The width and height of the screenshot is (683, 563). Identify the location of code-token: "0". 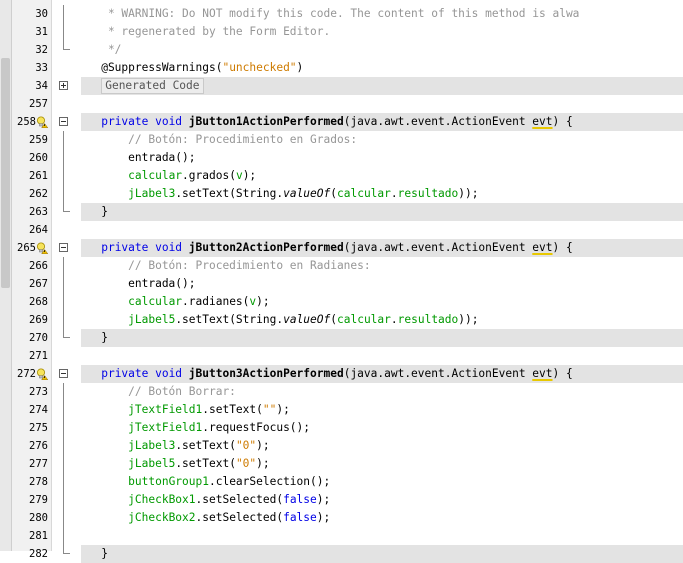
(246, 445).